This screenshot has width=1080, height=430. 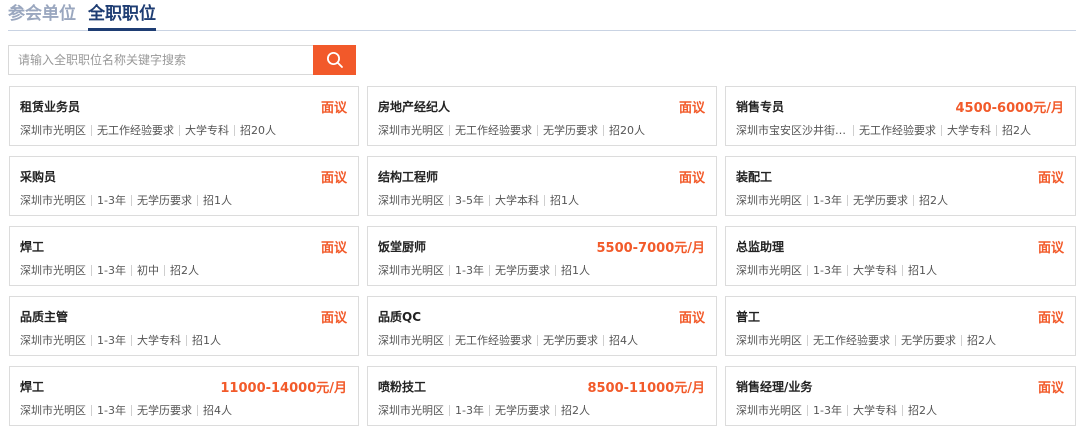 I want to click on job-education: 大学本科, so click(x=516, y=200).